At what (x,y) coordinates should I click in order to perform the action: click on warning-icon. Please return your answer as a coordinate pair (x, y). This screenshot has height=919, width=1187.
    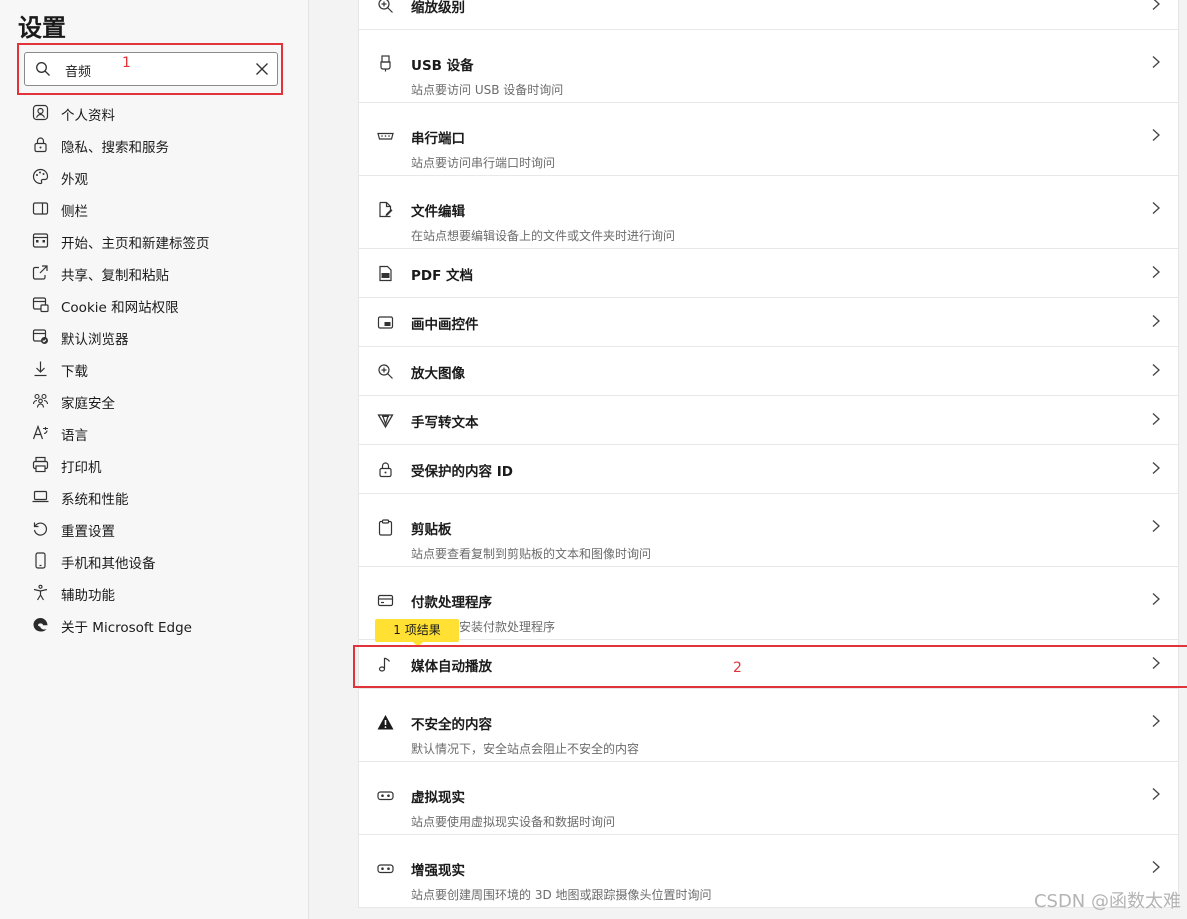
    Looking at the image, I should click on (385, 722).